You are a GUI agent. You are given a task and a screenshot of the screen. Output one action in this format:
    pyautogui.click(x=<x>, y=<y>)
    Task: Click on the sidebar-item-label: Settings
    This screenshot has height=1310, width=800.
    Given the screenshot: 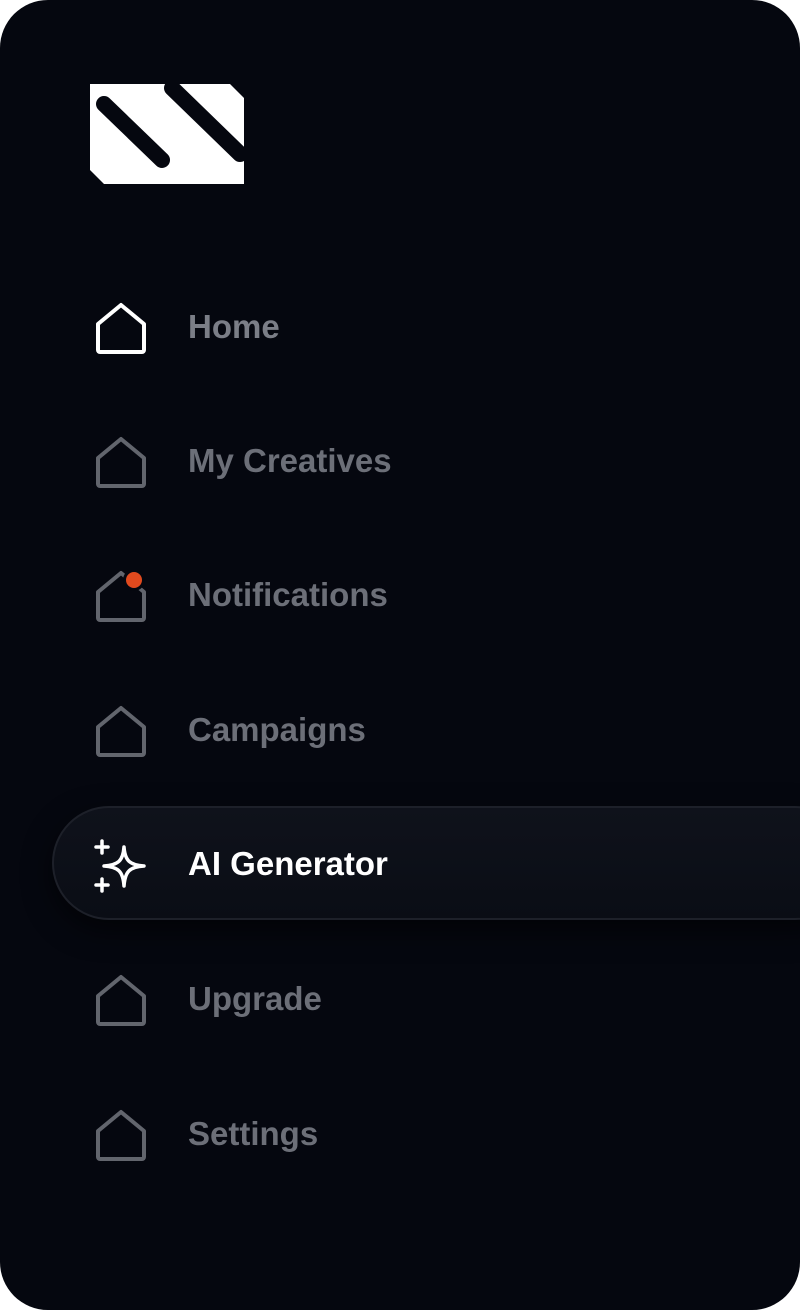 What is the action you would take?
    pyautogui.click(x=253, y=1133)
    